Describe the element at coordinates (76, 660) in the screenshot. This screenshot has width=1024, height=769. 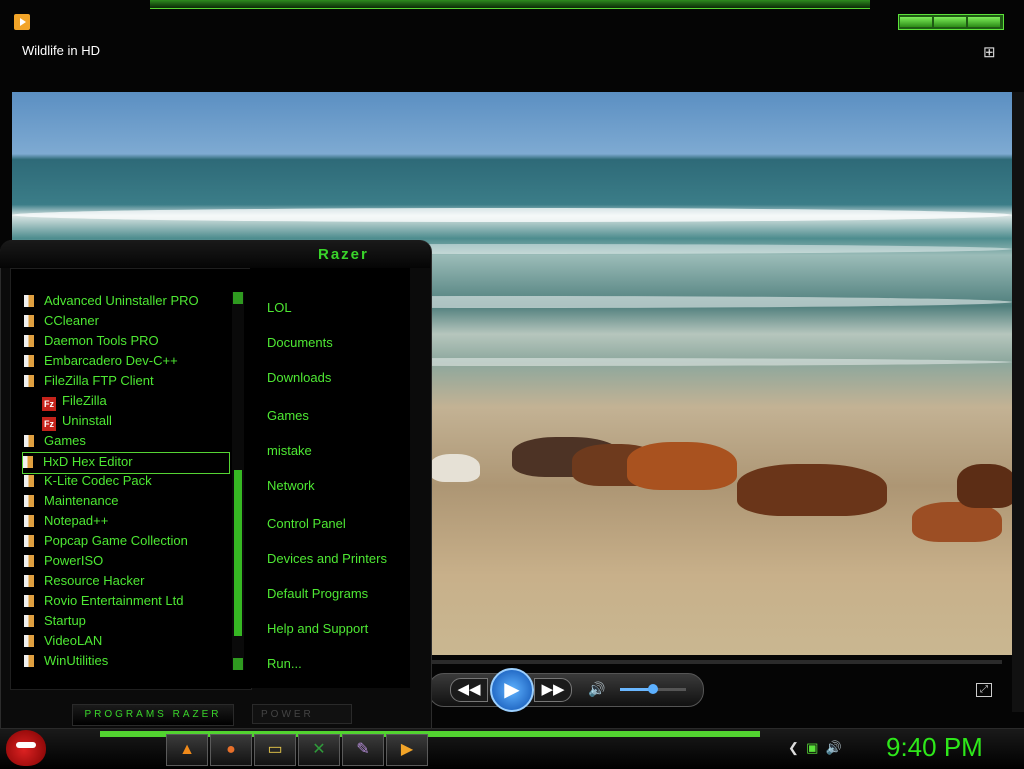
I see `program-label: WinUtilities` at that location.